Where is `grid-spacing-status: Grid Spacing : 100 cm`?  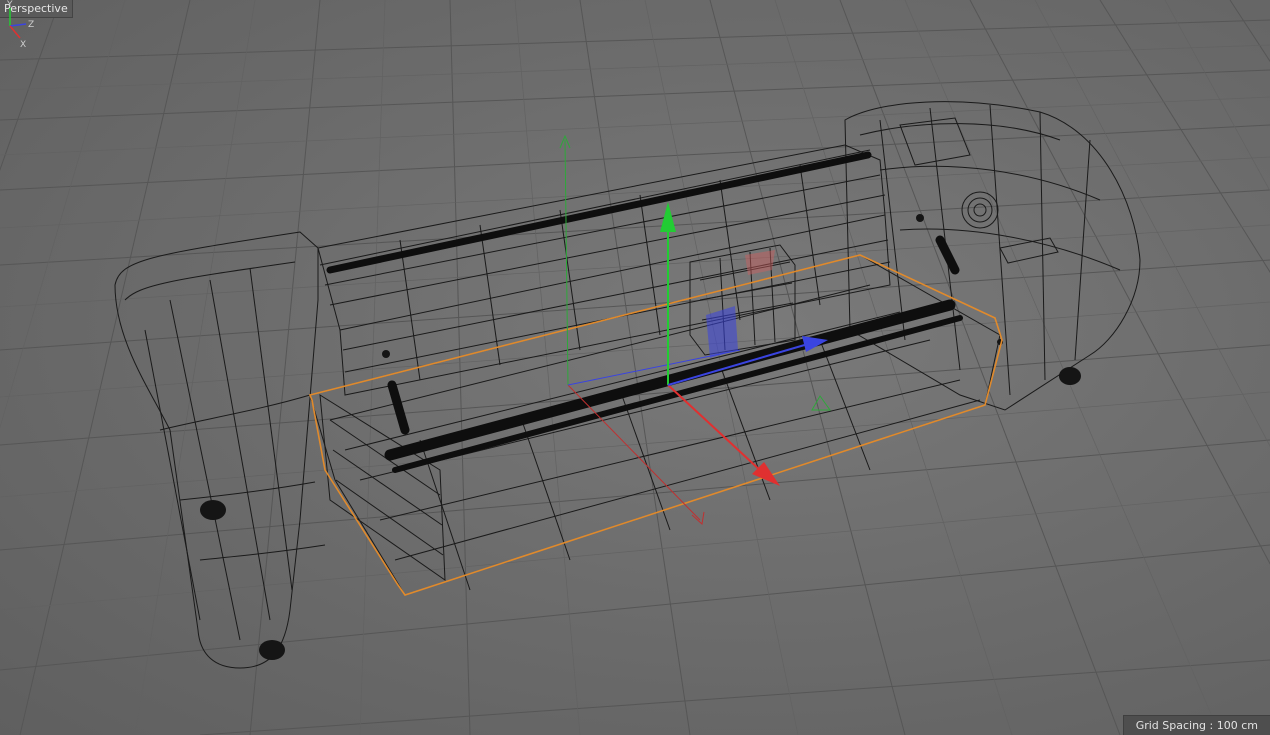
grid-spacing-status: Grid Spacing : 100 cm is located at coordinates (1196, 725).